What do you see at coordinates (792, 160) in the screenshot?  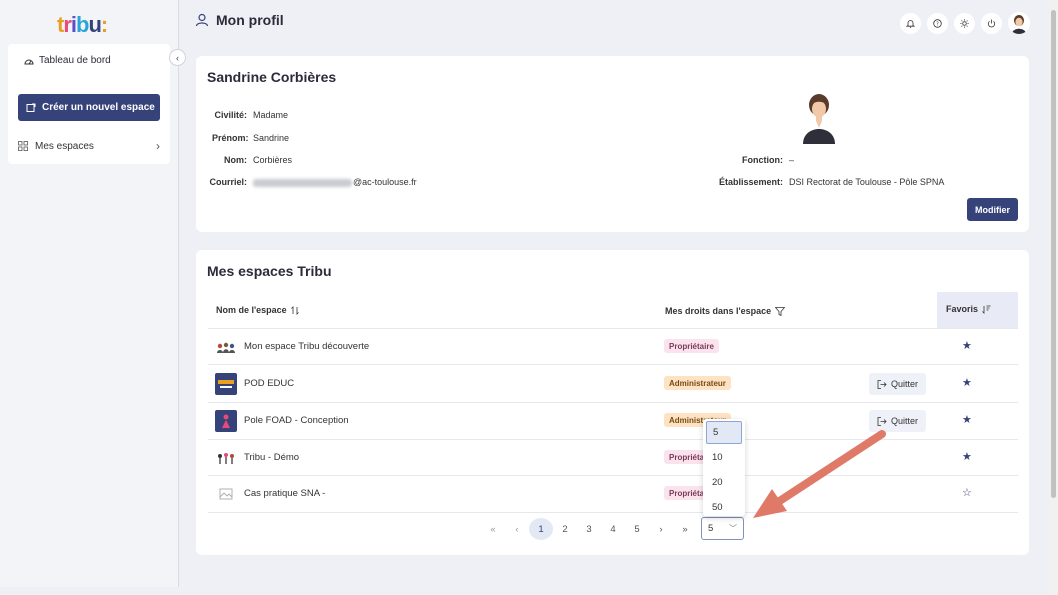 I see `field-value: –` at bounding box center [792, 160].